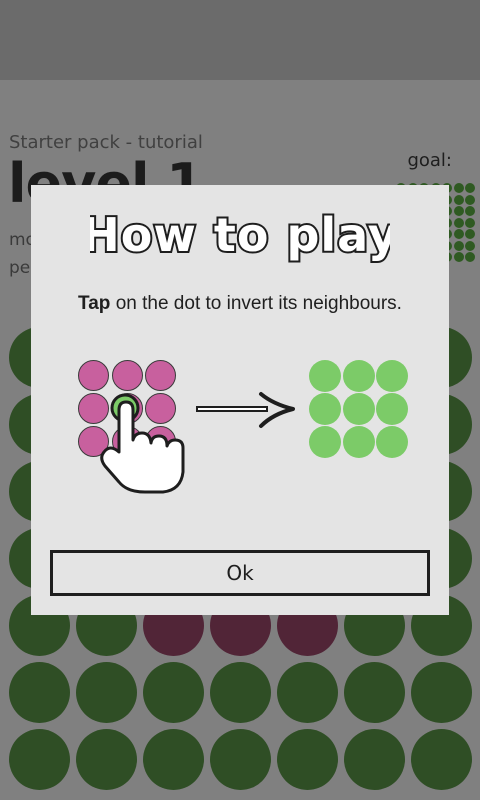 The image size is (480, 800). I want to click on instruction-text: Tap on the dot to invert its neighbours., so click(240, 304).